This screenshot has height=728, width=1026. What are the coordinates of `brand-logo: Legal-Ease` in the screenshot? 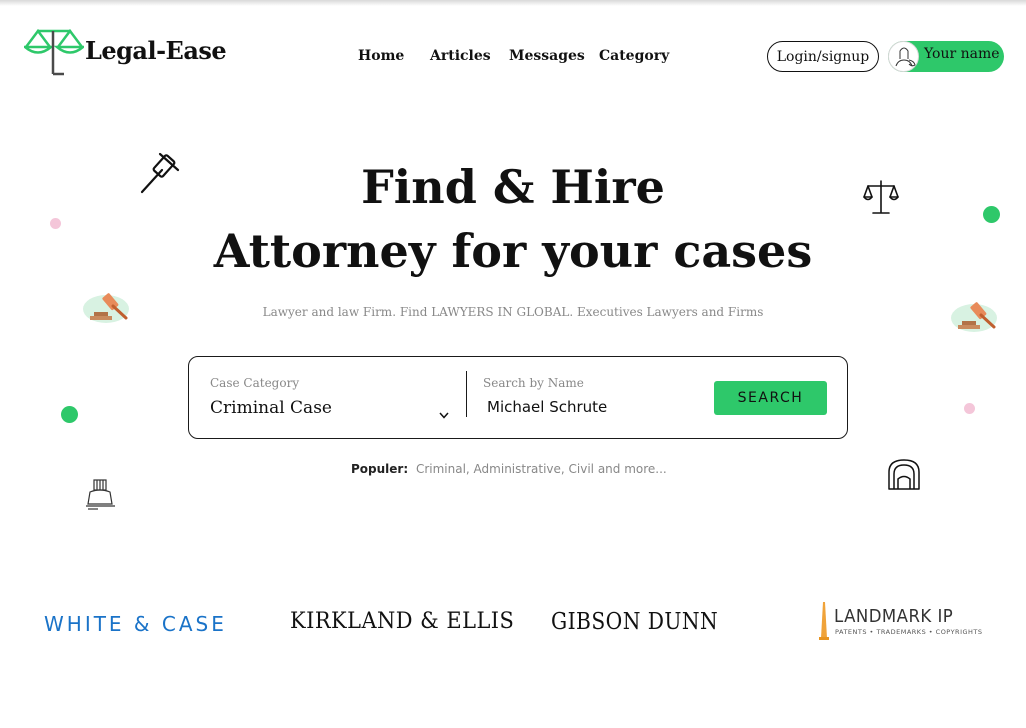 It's located at (125, 53).